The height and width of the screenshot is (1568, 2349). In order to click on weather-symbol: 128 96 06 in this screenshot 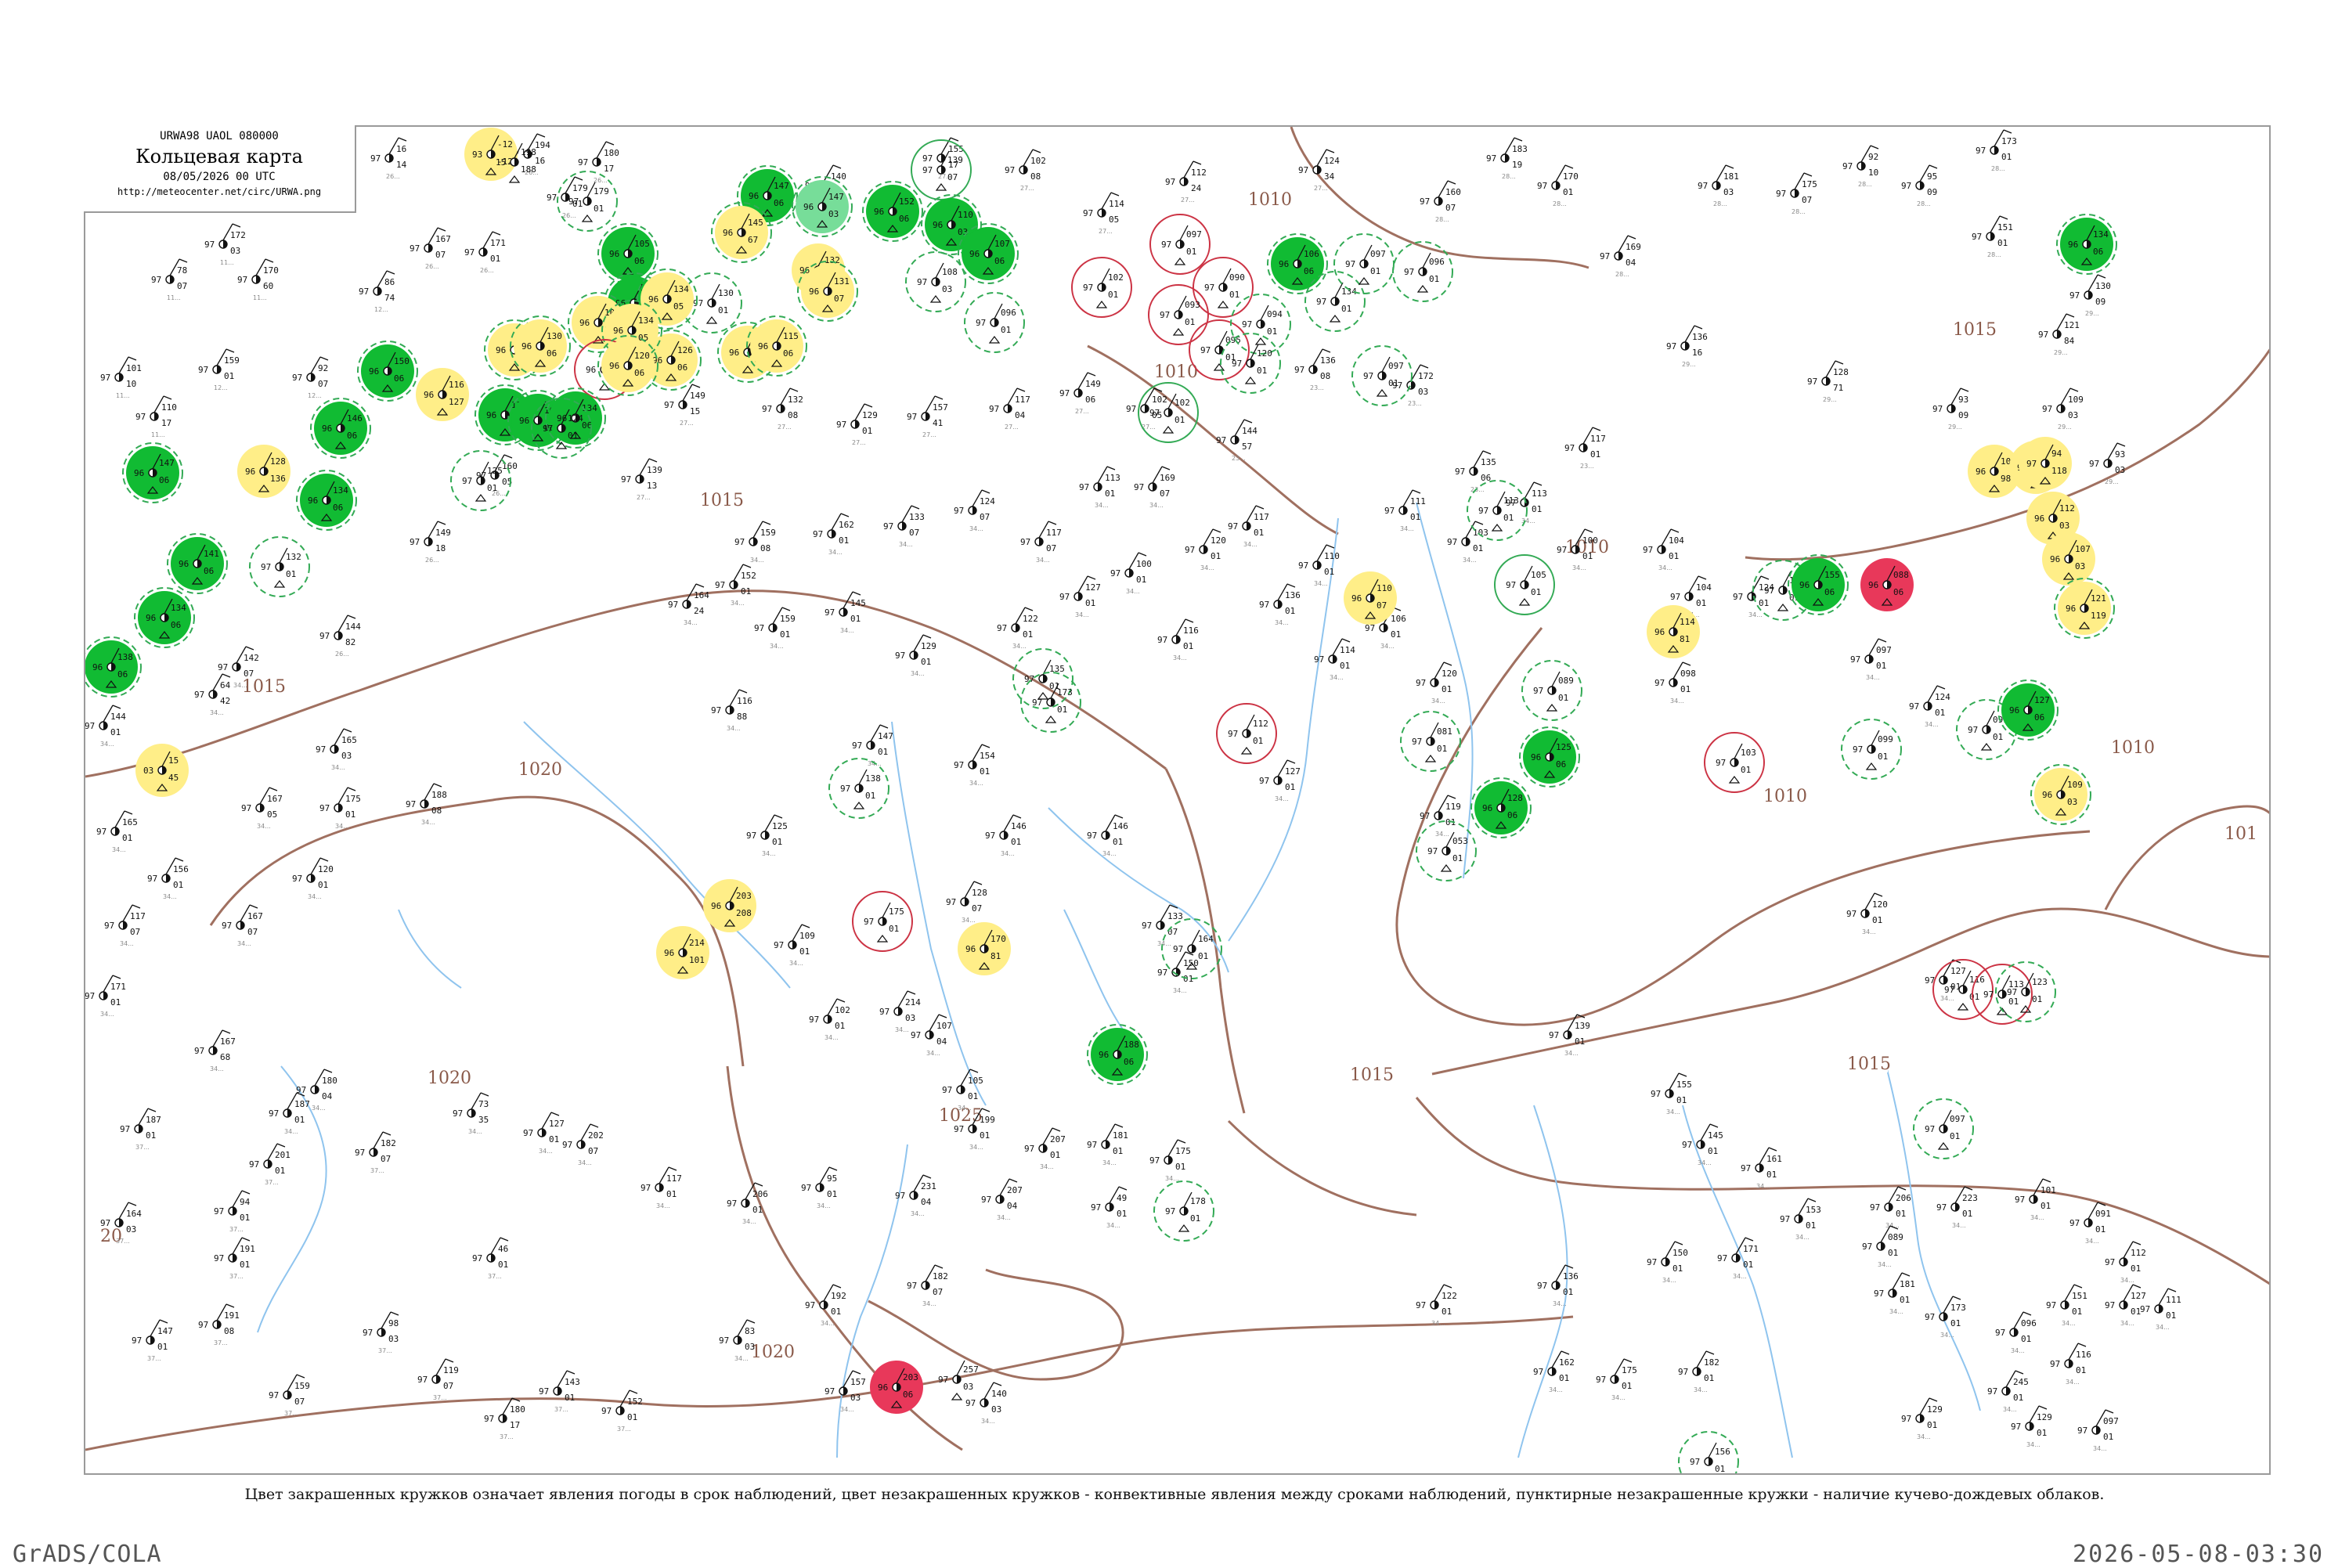, I will do `click(1501, 807)`.